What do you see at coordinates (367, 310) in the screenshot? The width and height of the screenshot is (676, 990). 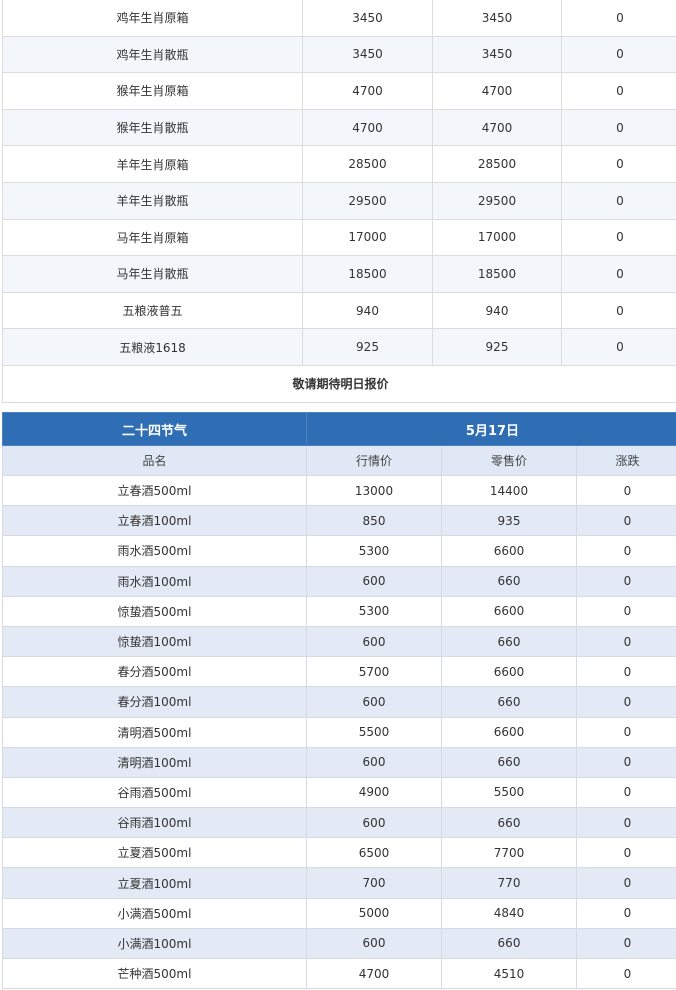 I see `price-value: 940` at bounding box center [367, 310].